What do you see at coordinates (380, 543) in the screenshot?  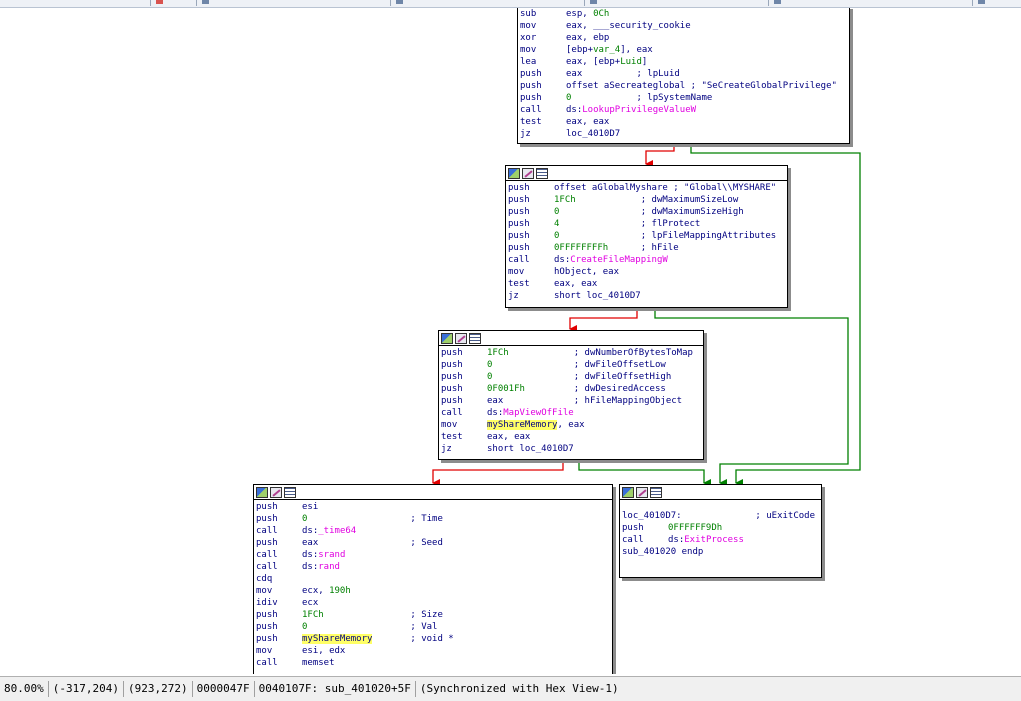 I see `comment: ; Seed` at bounding box center [380, 543].